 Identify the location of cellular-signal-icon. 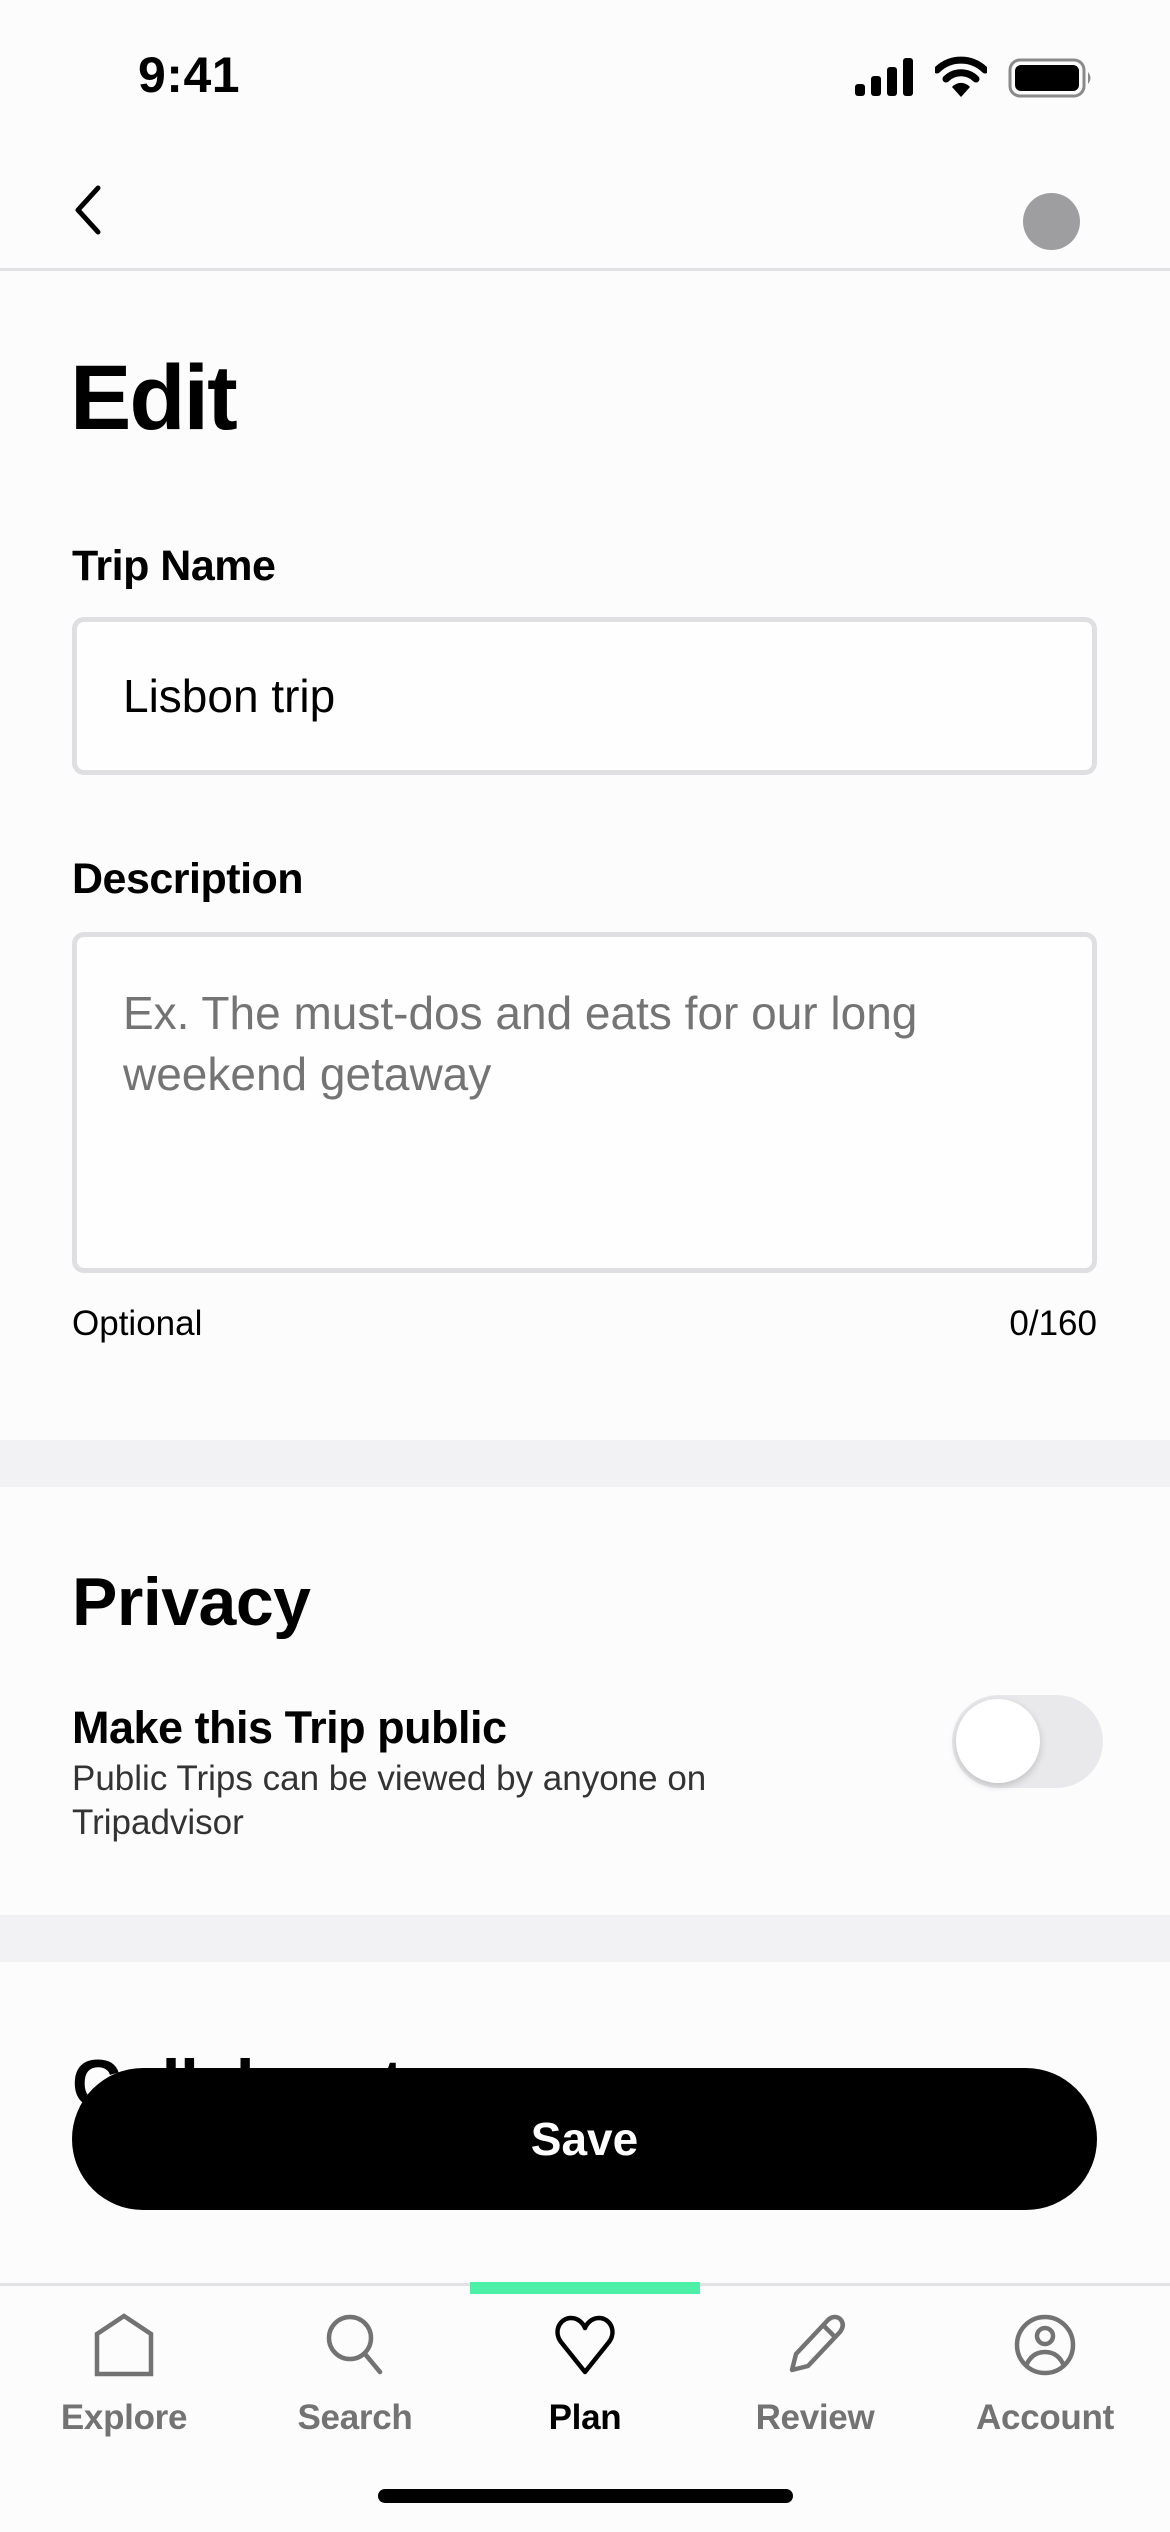
(884, 77).